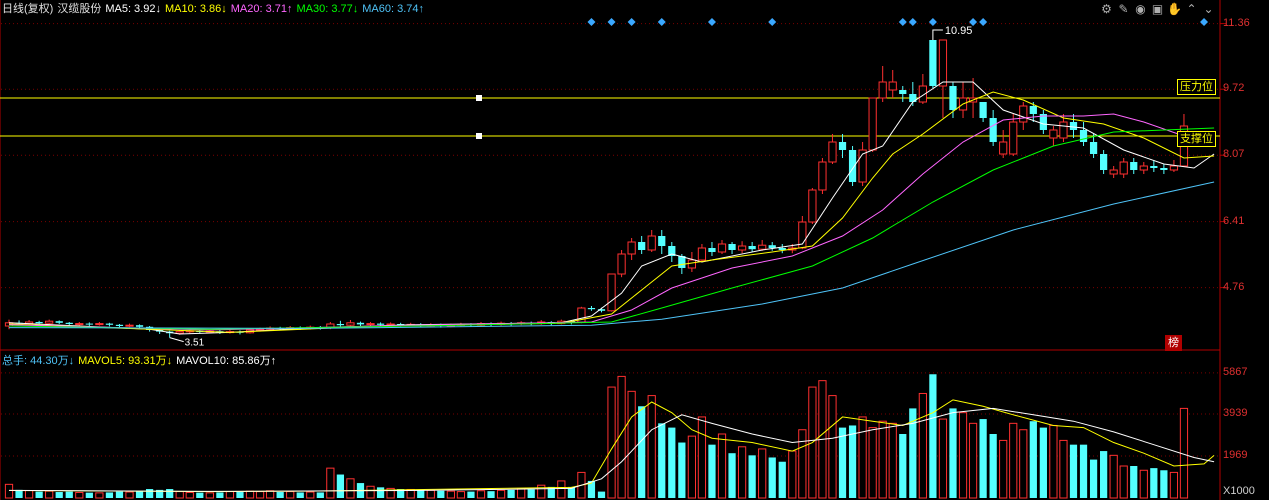  What do you see at coordinates (195, 343) in the screenshot?
I see `low-price-label: 3.51` at bounding box center [195, 343].